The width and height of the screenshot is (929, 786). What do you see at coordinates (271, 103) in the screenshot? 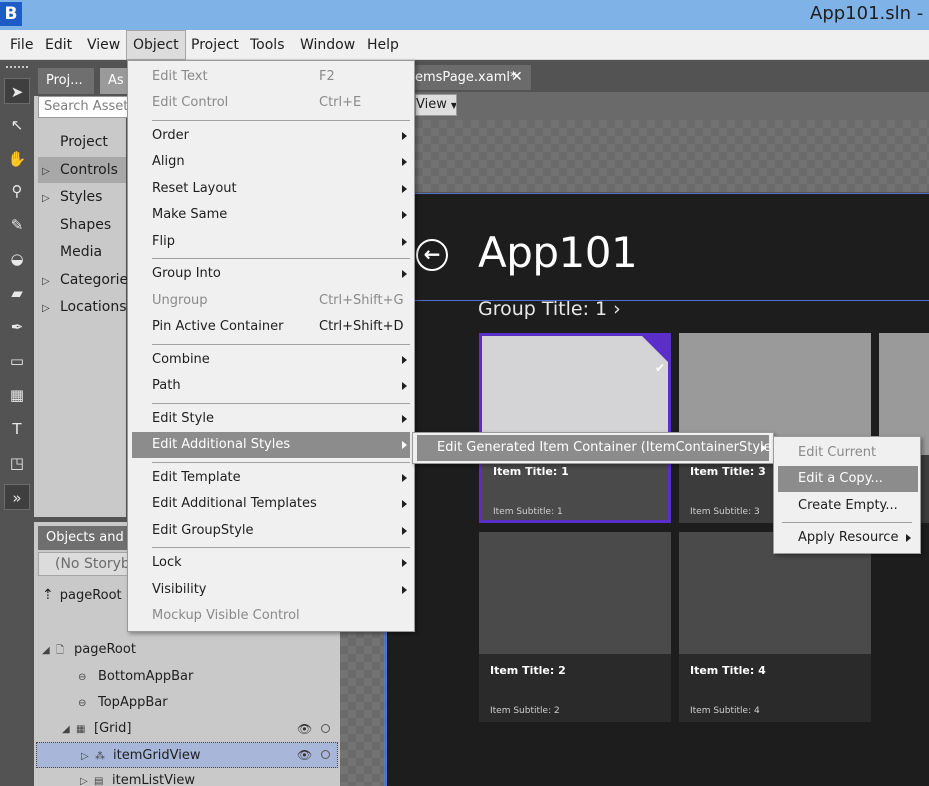
I see `menu-item-edit-control: Edit Control Ctrl+E` at bounding box center [271, 103].